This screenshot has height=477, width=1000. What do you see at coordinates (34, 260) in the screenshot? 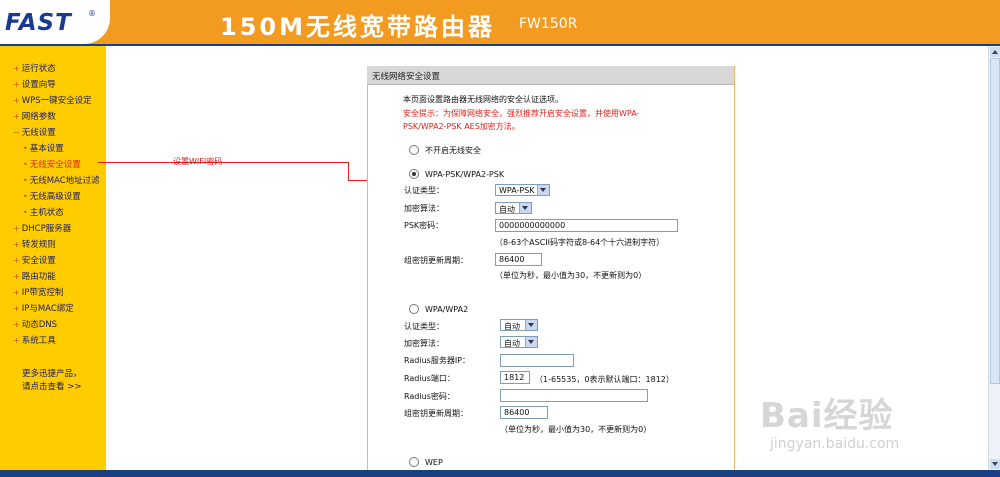
I see `sidebar-item-security: + 安全设置` at bounding box center [34, 260].